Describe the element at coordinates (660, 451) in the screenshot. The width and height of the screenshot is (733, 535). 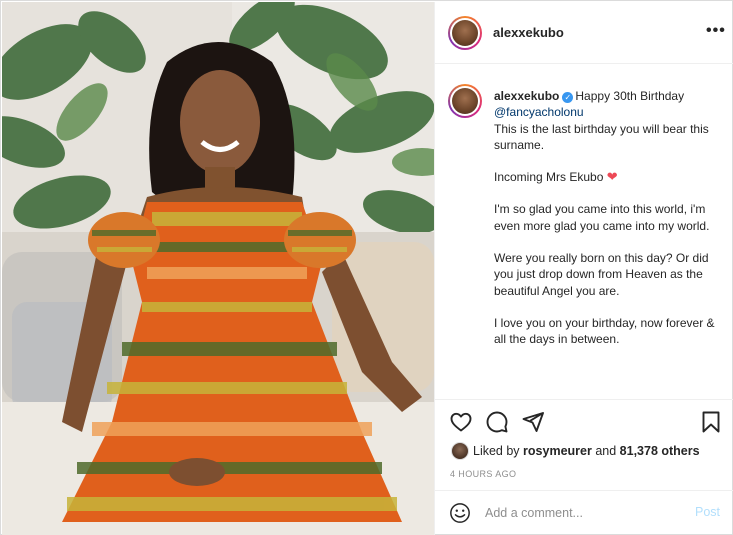
I see `likes-count: 81,378 others` at that location.